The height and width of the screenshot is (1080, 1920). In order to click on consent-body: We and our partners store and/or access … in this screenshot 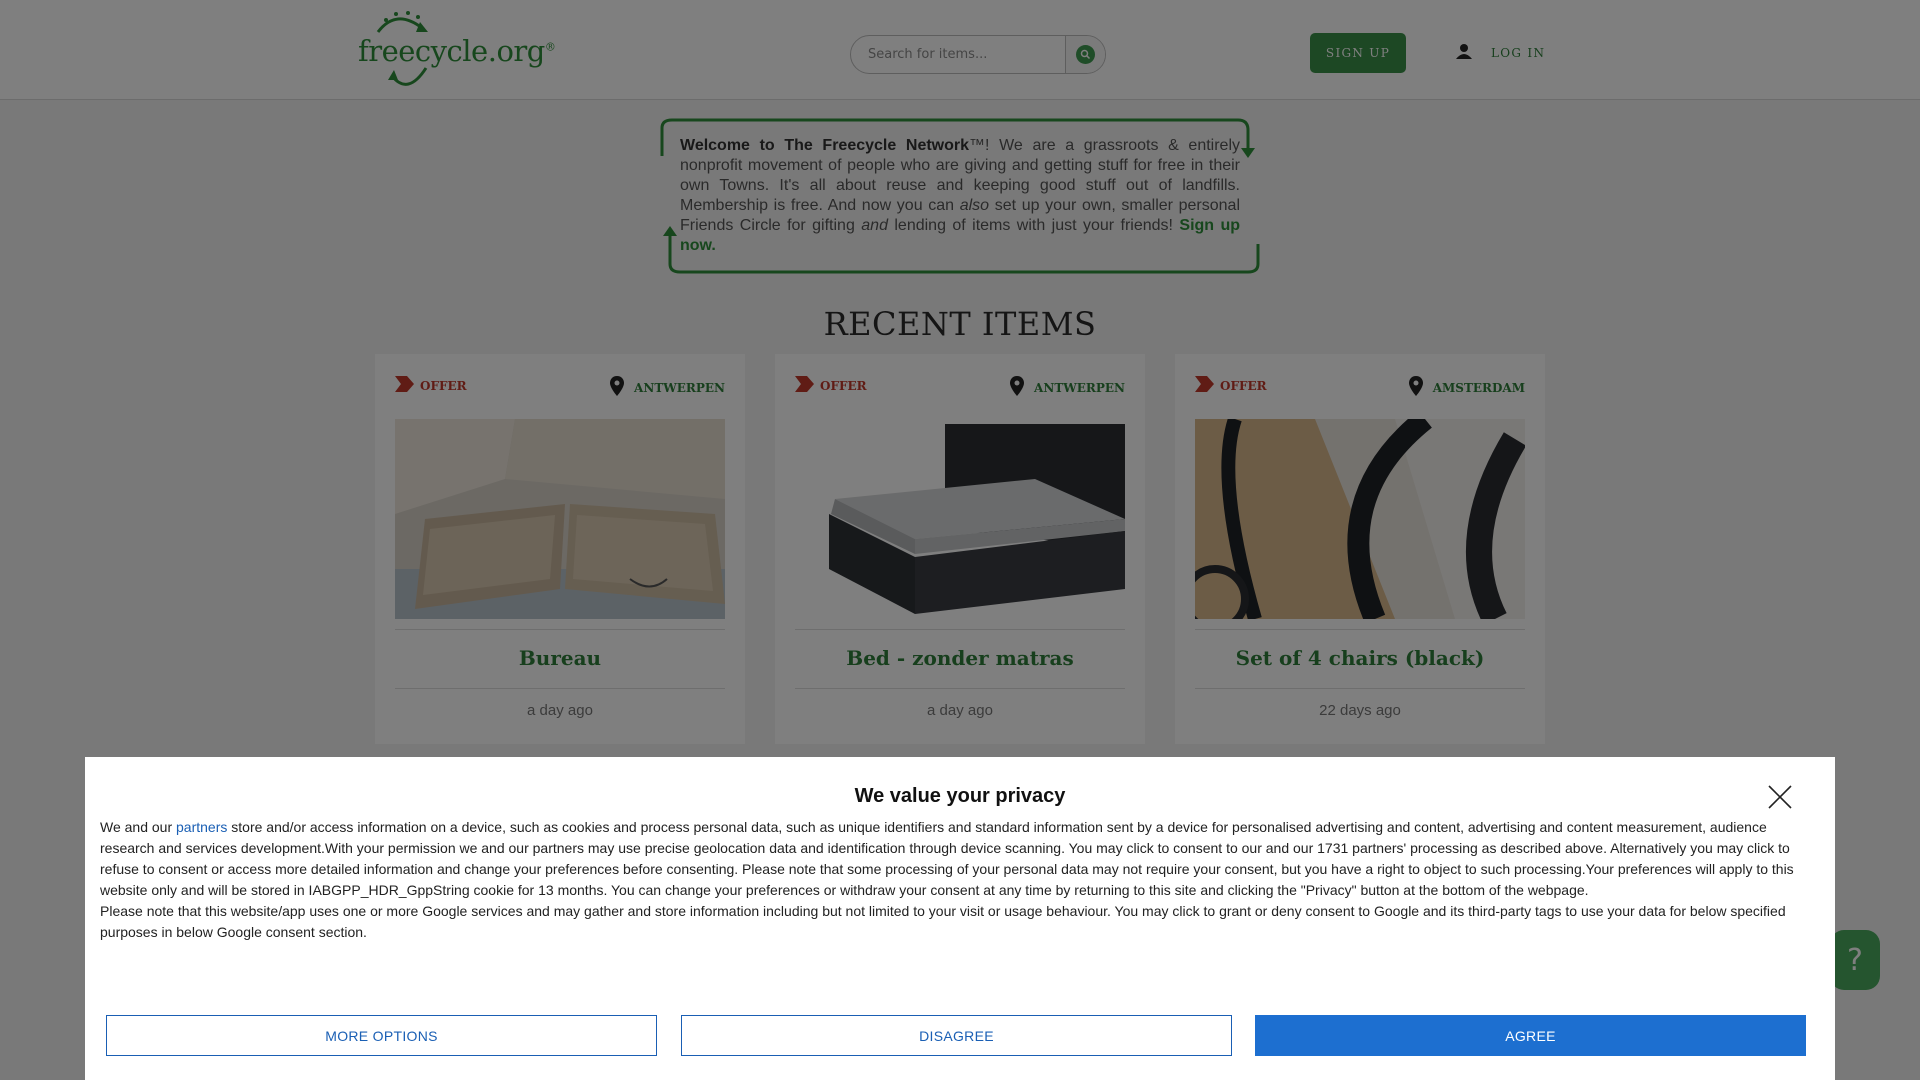, I will do `click(960, 880)`.